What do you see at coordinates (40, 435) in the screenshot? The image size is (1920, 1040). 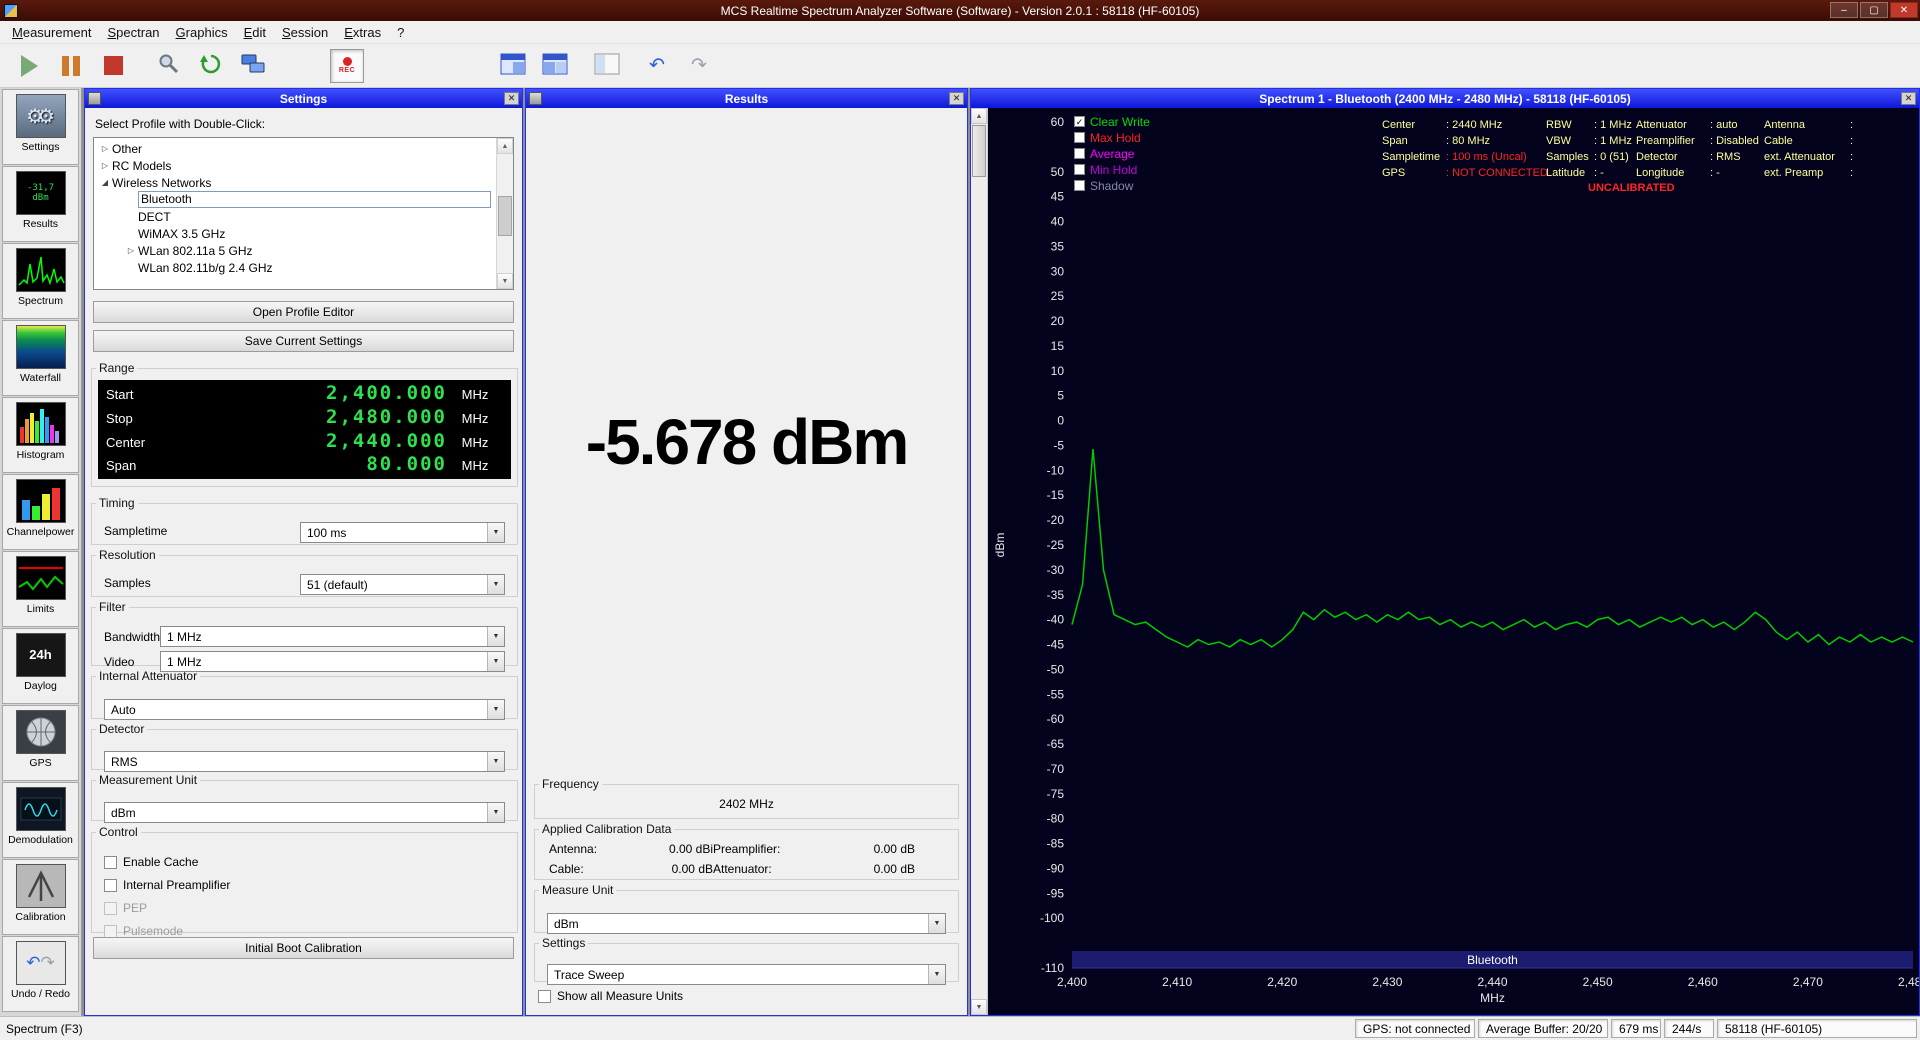 I see `sidebar-item-histogram: Histogram` at bounding box center [40, 435].